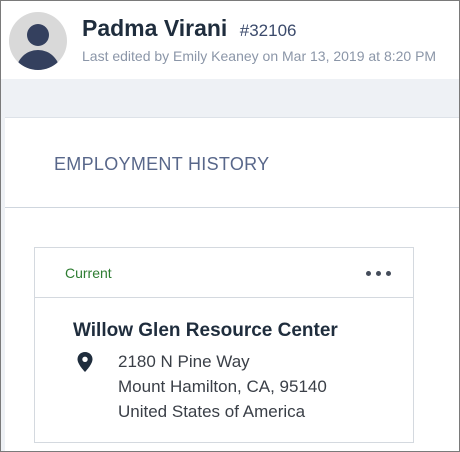 This screenshot has width=460, height=452. I want to click on person-title-row: Padma Virani #32106, so click(189, 28).